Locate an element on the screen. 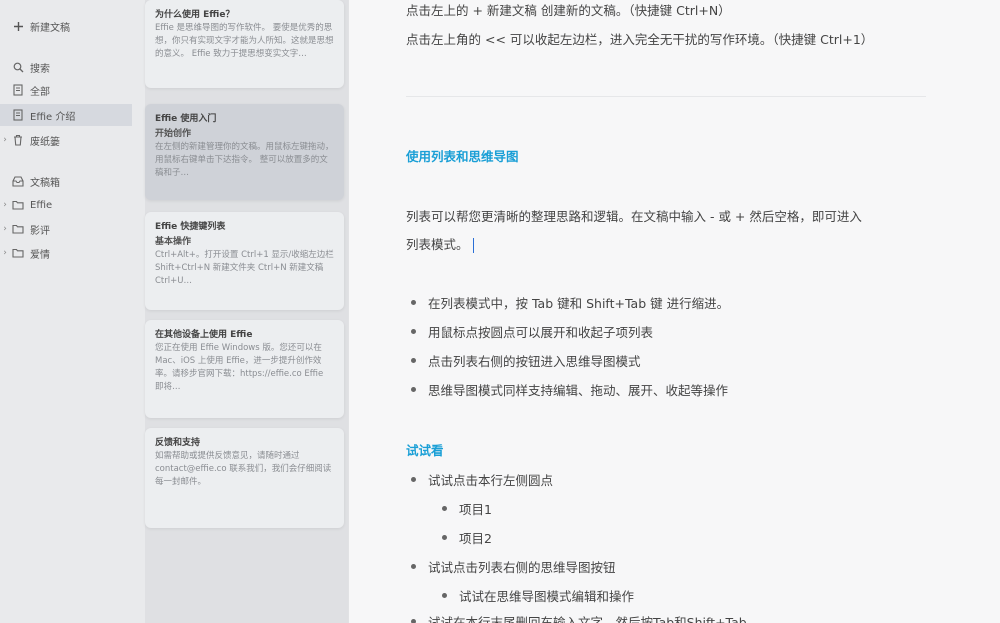 This screenshot has height=623, width=1000. trash-icon is located at coordinates (18, 140).